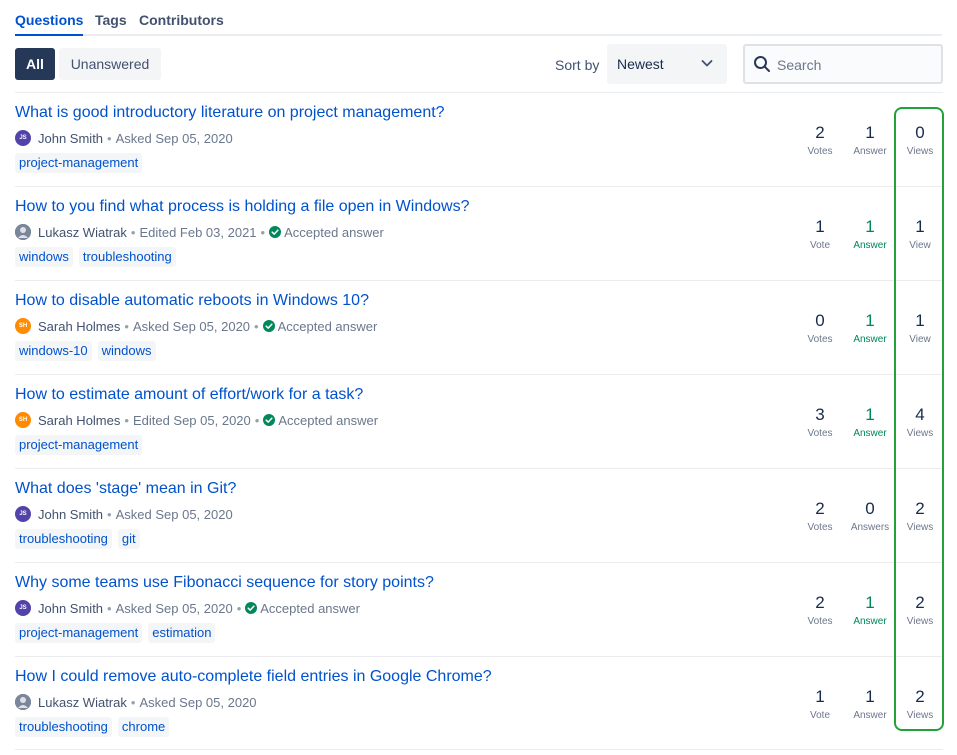  Describe the element at coordinates (182, 633) in the screenshot. I see `tag-link: estimation` at that location.